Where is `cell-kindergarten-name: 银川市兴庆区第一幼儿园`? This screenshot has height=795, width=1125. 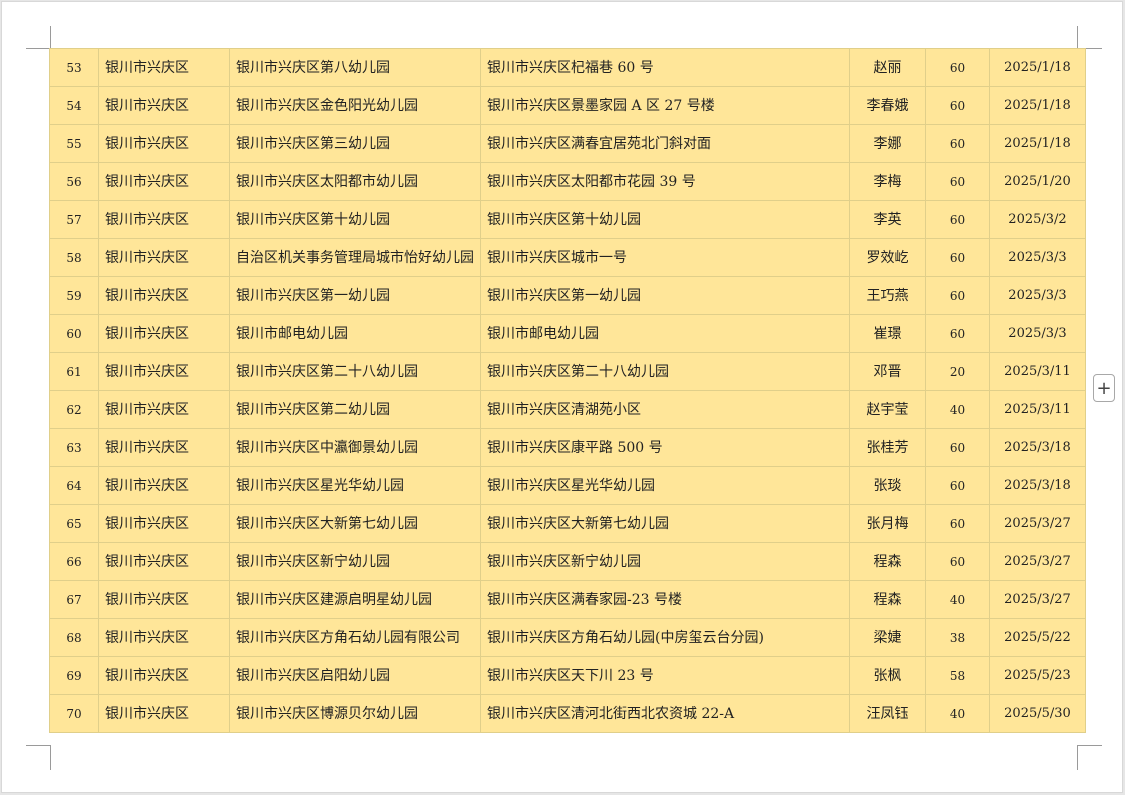 cell-kindergarten-name: 银川市兴庆区第一幼儿园 is located at coordinates (355, 295).